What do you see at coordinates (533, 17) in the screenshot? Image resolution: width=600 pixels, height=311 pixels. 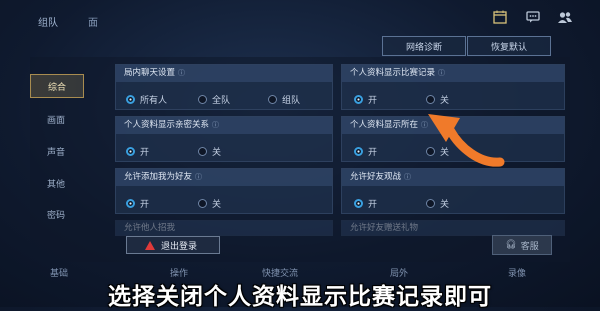 I see `chat-icon` at bounding box center [533, 17].